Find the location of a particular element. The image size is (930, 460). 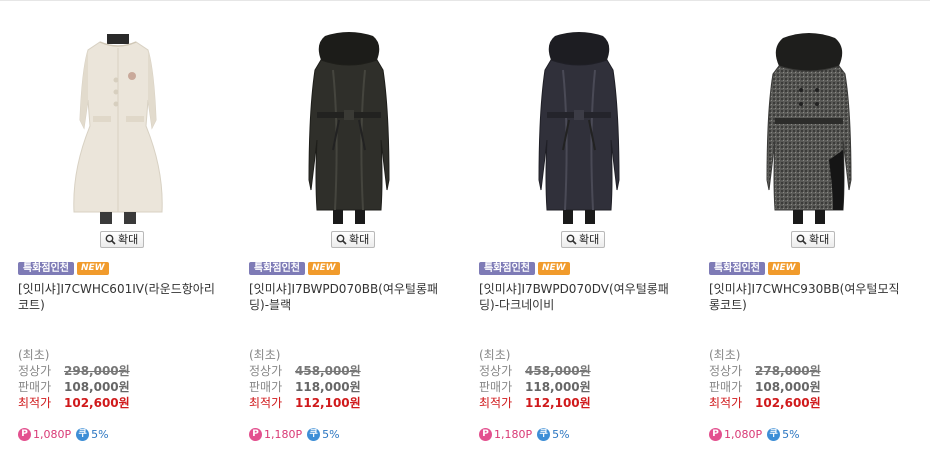

regular-price: 278,000원 is located at coordinates (788, 371).